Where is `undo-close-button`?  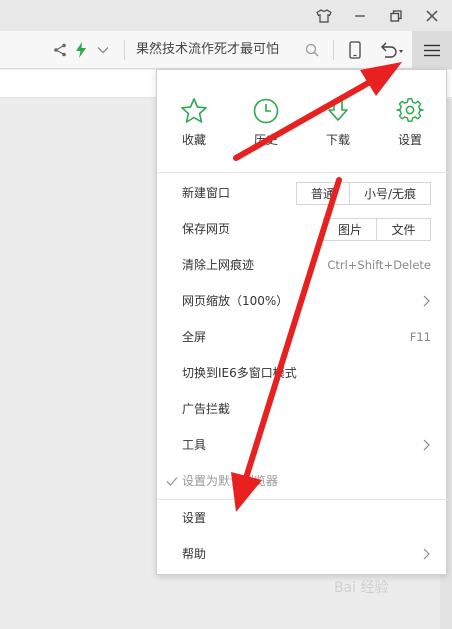
undo-close-button is located at coordinates (391, 50).